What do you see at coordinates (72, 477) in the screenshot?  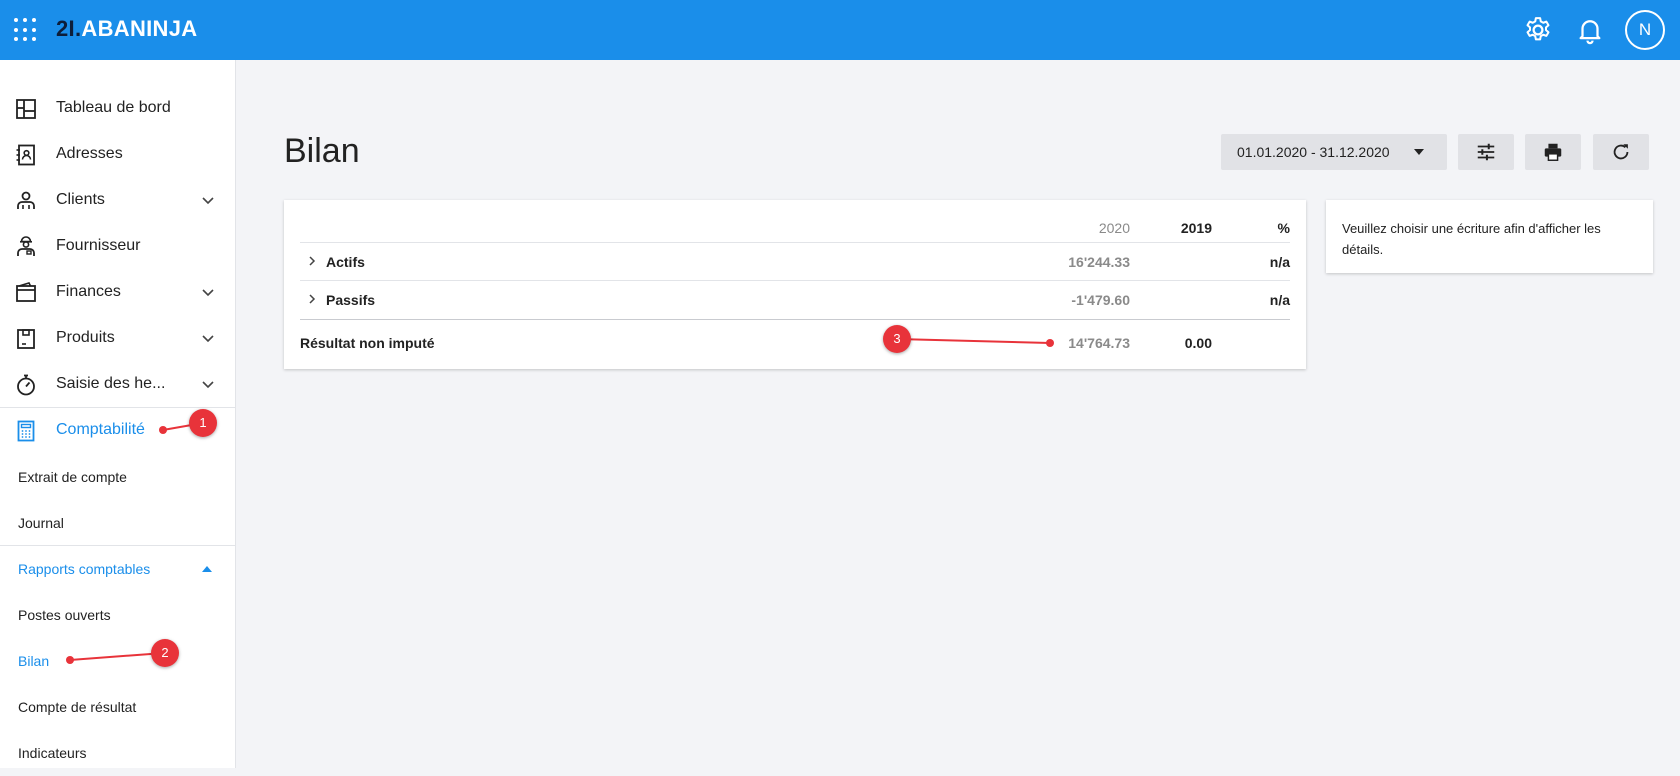 I see `sidebar-subitem-label: Extrait de compte` at bounding box center [72, 477].